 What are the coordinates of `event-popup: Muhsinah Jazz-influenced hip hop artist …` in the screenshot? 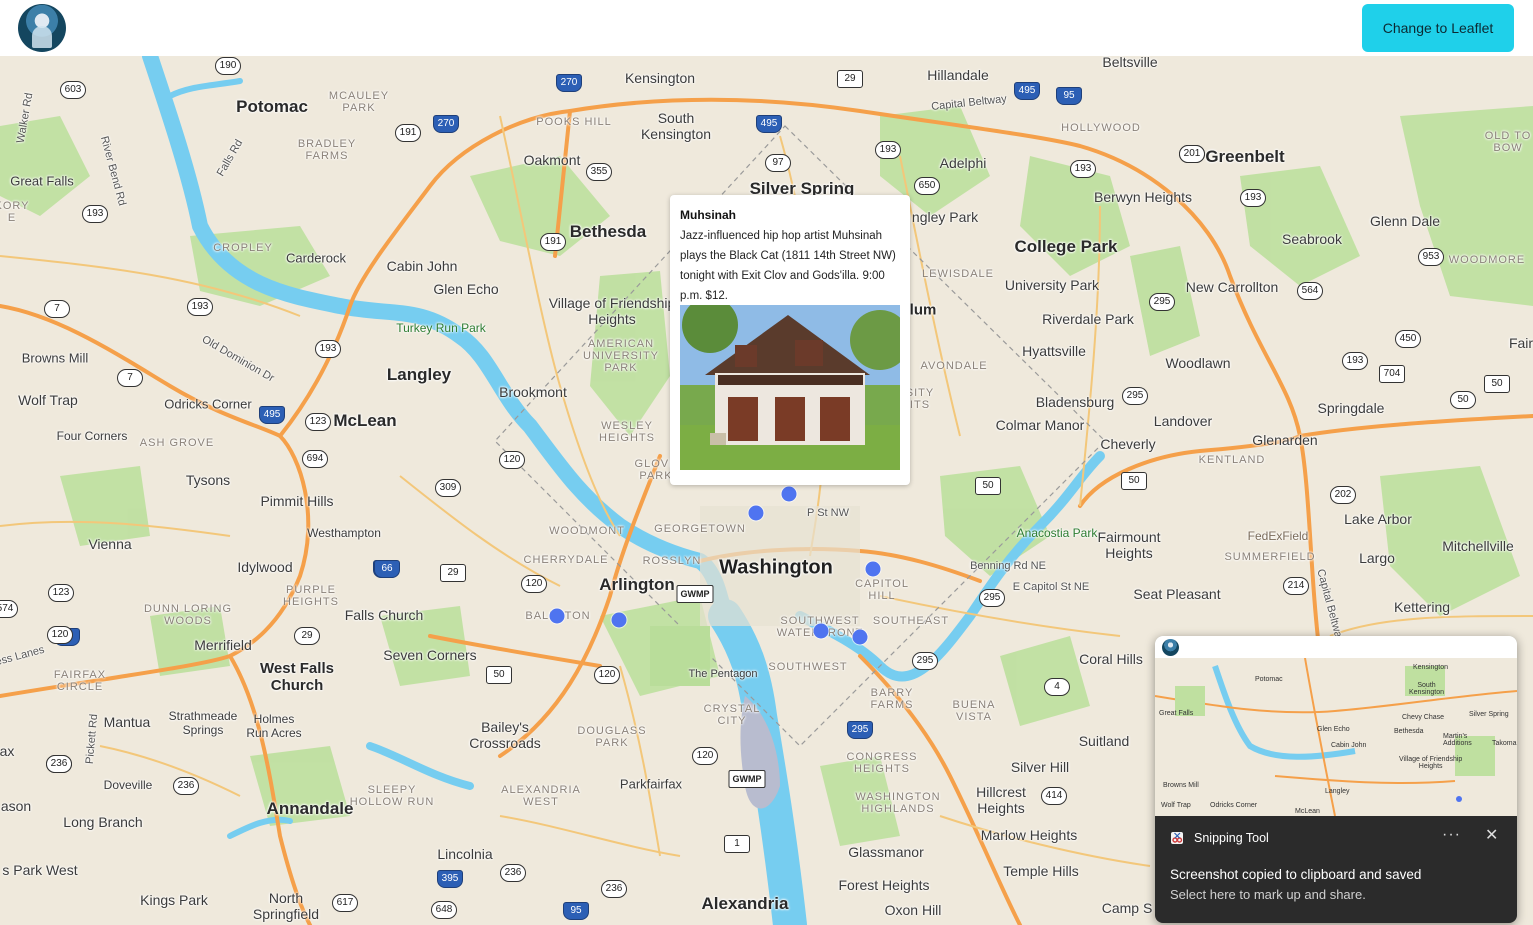 It's located at (790, 340).